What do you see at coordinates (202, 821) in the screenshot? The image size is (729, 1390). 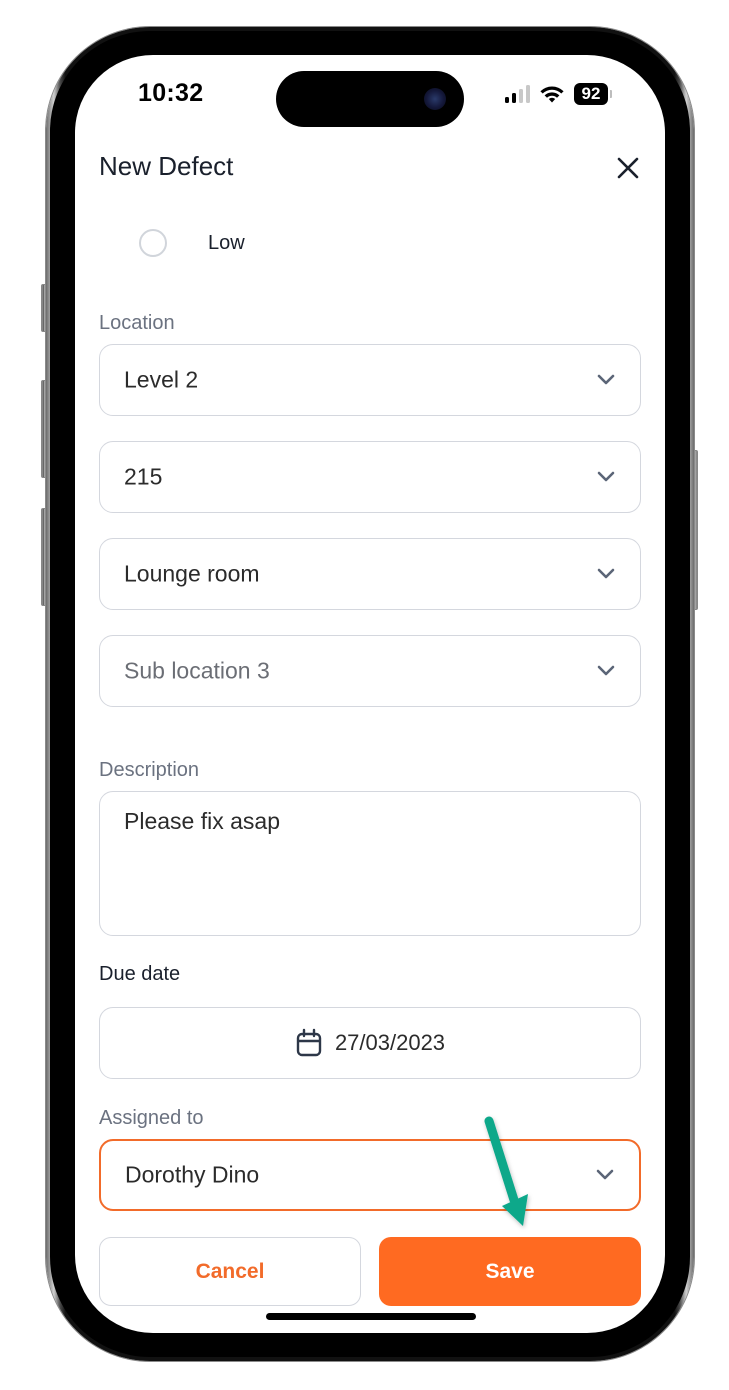 I see `description-value: Please fix asap` at bounding box center [202, 821].